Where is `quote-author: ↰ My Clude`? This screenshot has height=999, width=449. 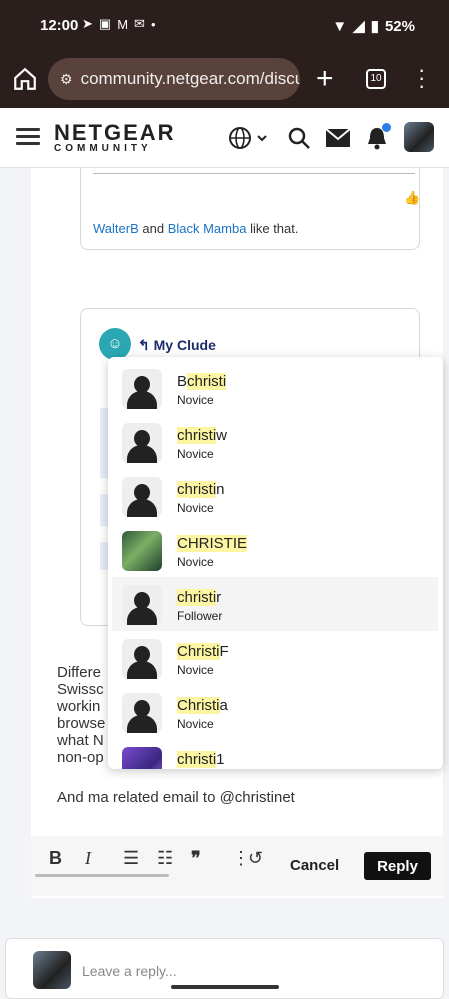 quote-author: ↰ My Clude is located at coordinates (177, 345).